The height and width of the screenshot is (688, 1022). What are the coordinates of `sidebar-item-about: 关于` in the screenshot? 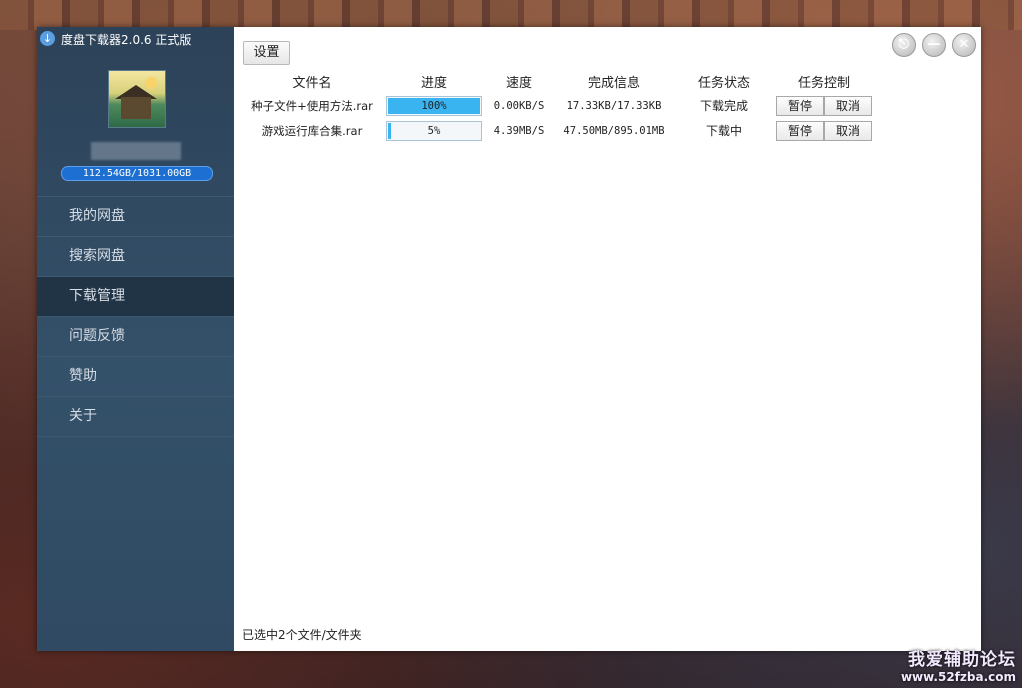 It's located at (135, 416).